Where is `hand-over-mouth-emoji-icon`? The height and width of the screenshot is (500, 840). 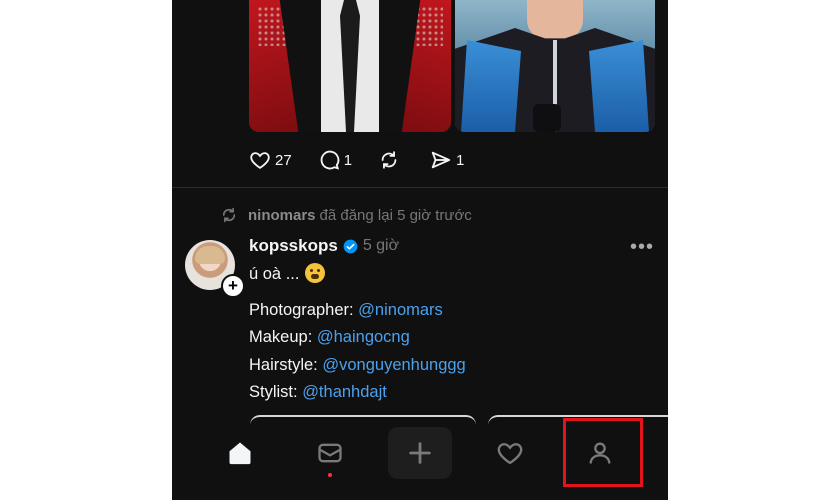
hand-over-mouth-emoji-icon is located at coordinates (315, 273).